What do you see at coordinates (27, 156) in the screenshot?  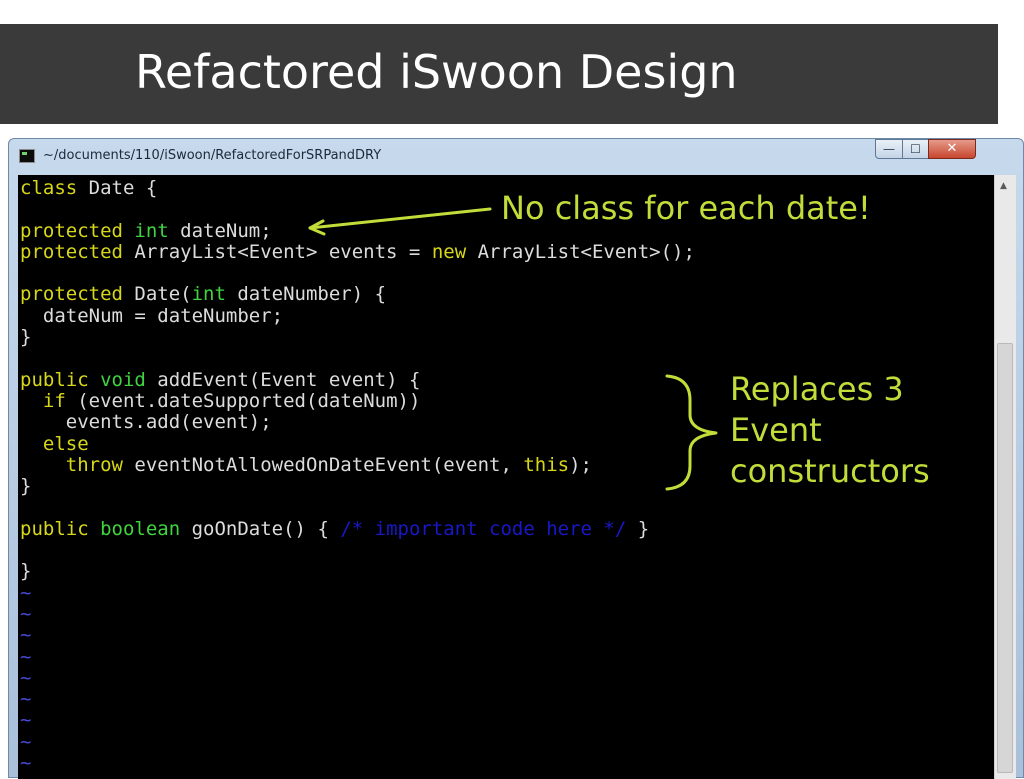 I see `terminal-icon` at bounding box center [27, 156].